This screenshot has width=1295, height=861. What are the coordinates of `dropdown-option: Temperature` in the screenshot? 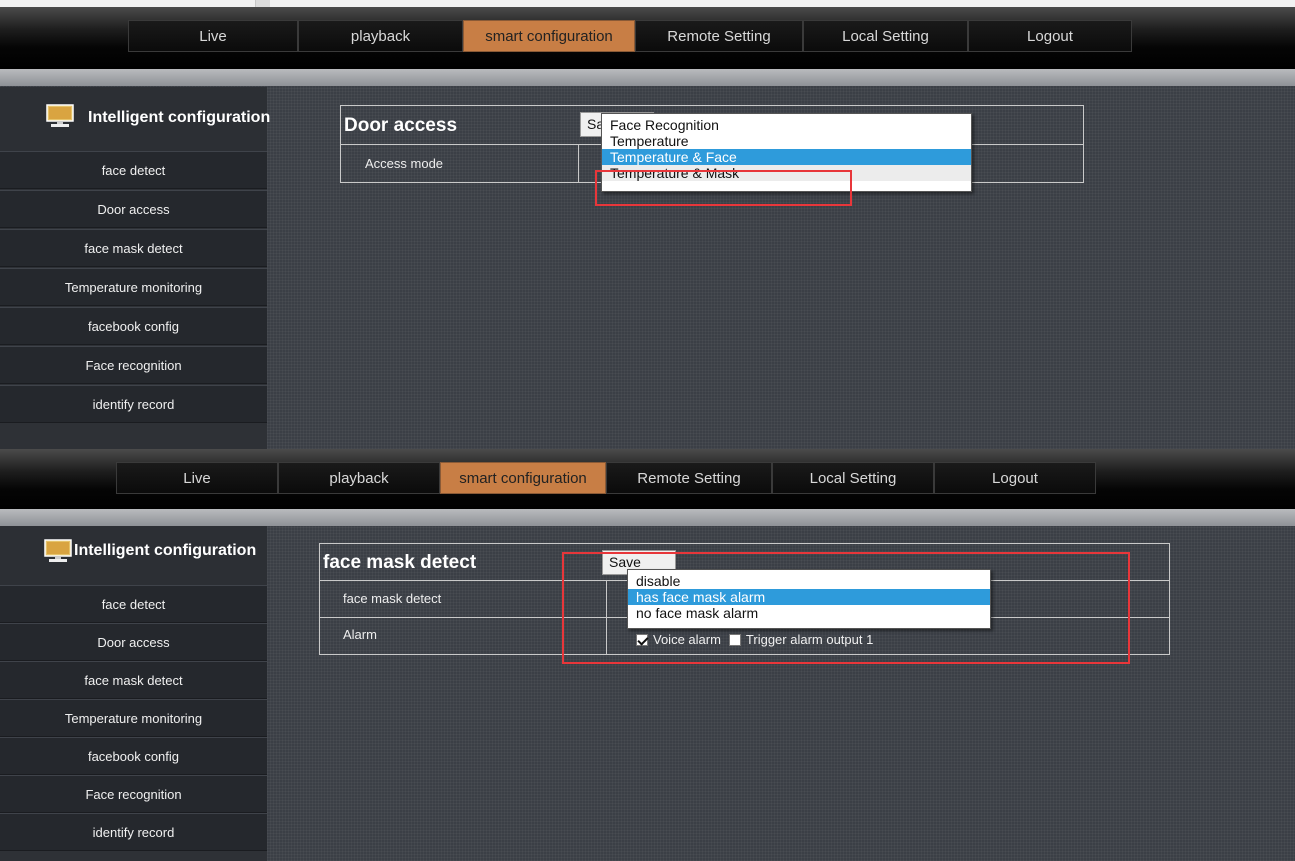 It's located at (786, 141).